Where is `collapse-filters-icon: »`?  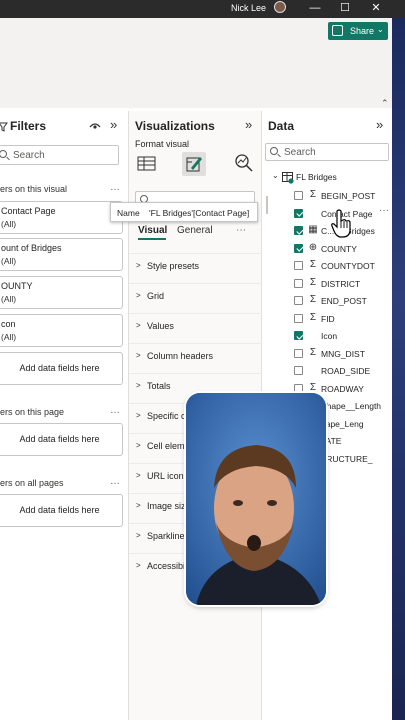 collapse-filters-icon: » is located at coordinates (113, 124).